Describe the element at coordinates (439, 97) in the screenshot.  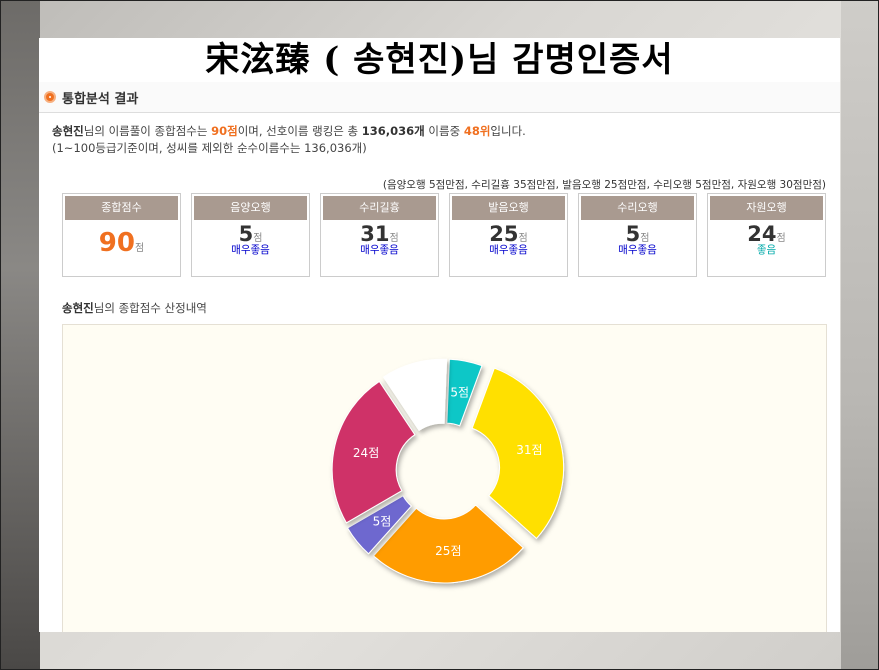
I see `section-header: 통합분석 결과` at that location.